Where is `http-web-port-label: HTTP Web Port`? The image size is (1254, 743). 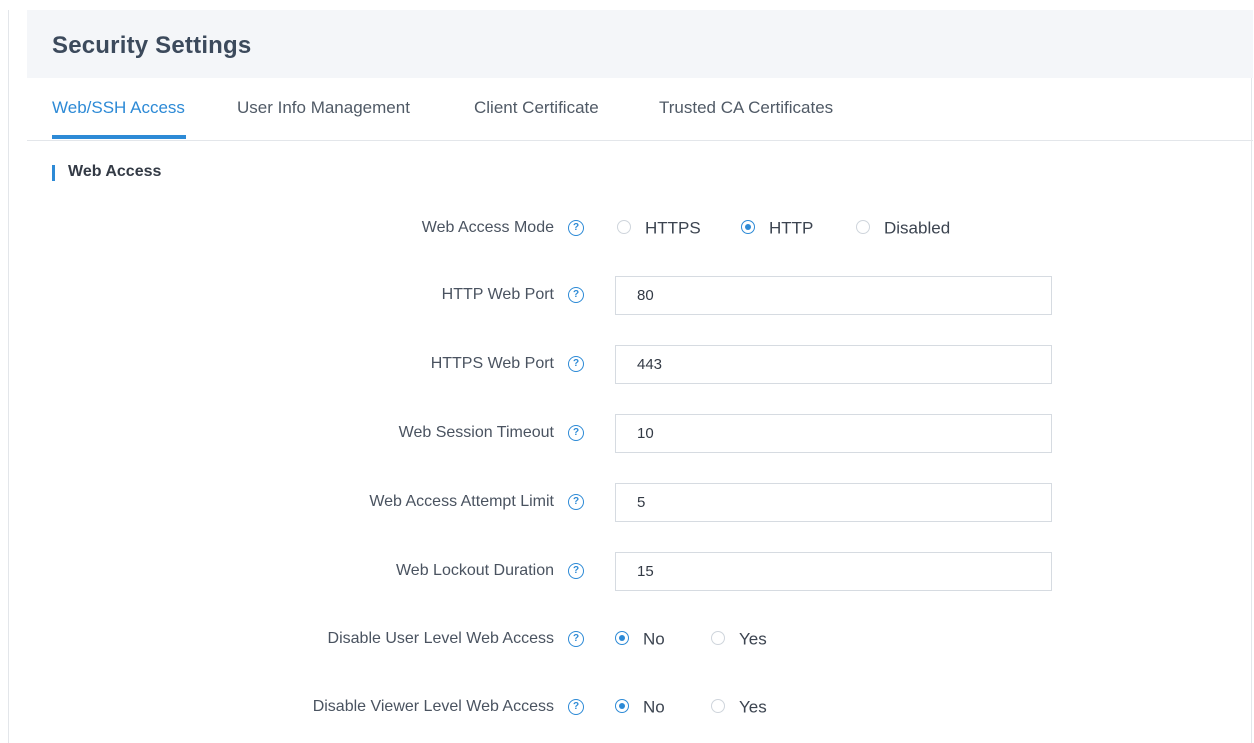 http-web-port-label: HTTP Web Port is located at coordinates (497, 294).